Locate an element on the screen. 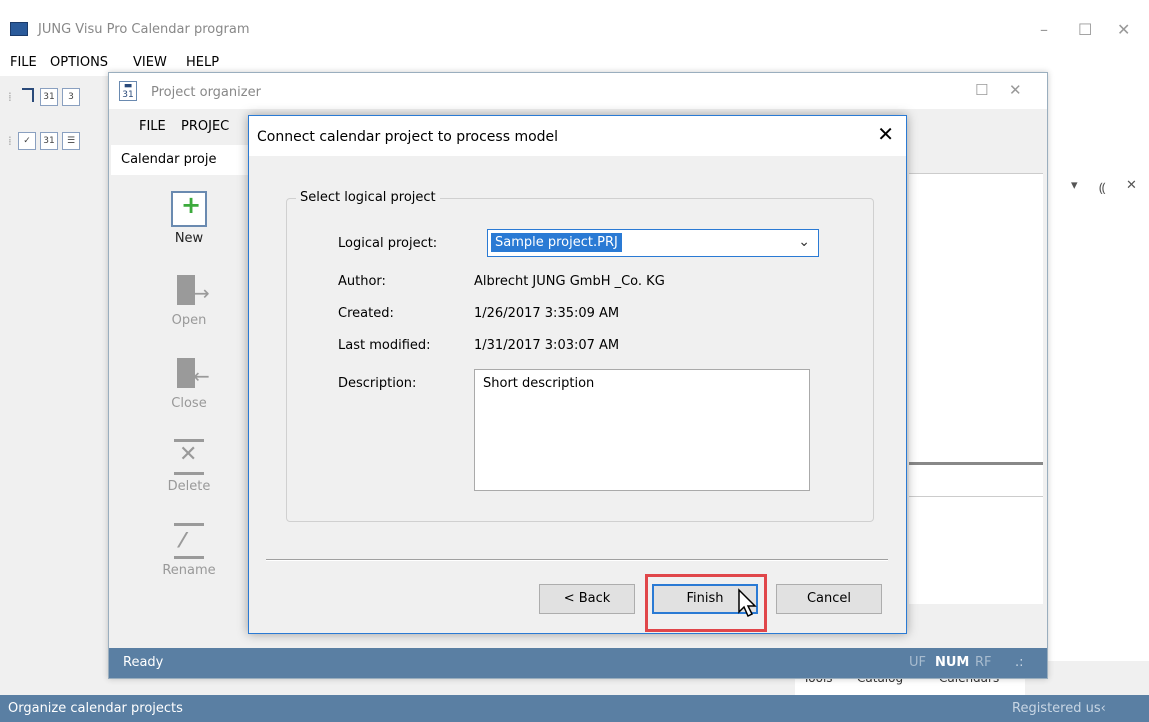  calendar-day-icon: 31 is located at coordinates (49, 141).